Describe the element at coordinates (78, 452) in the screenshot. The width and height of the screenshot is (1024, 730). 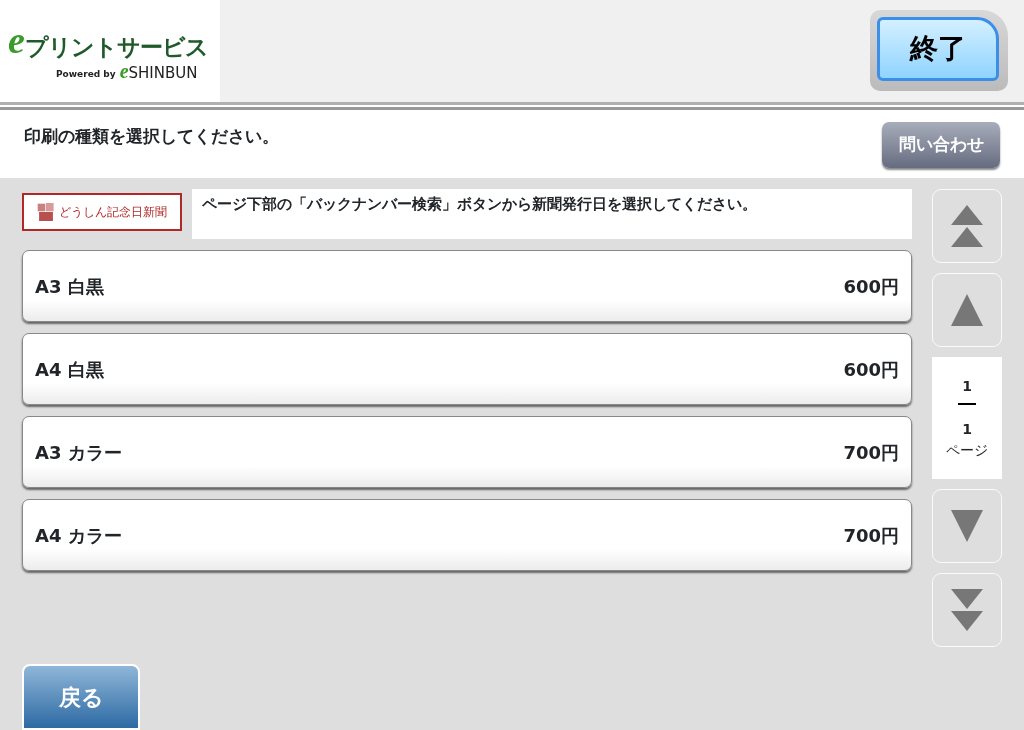
I see `option-label: A3 カラー` at that location.